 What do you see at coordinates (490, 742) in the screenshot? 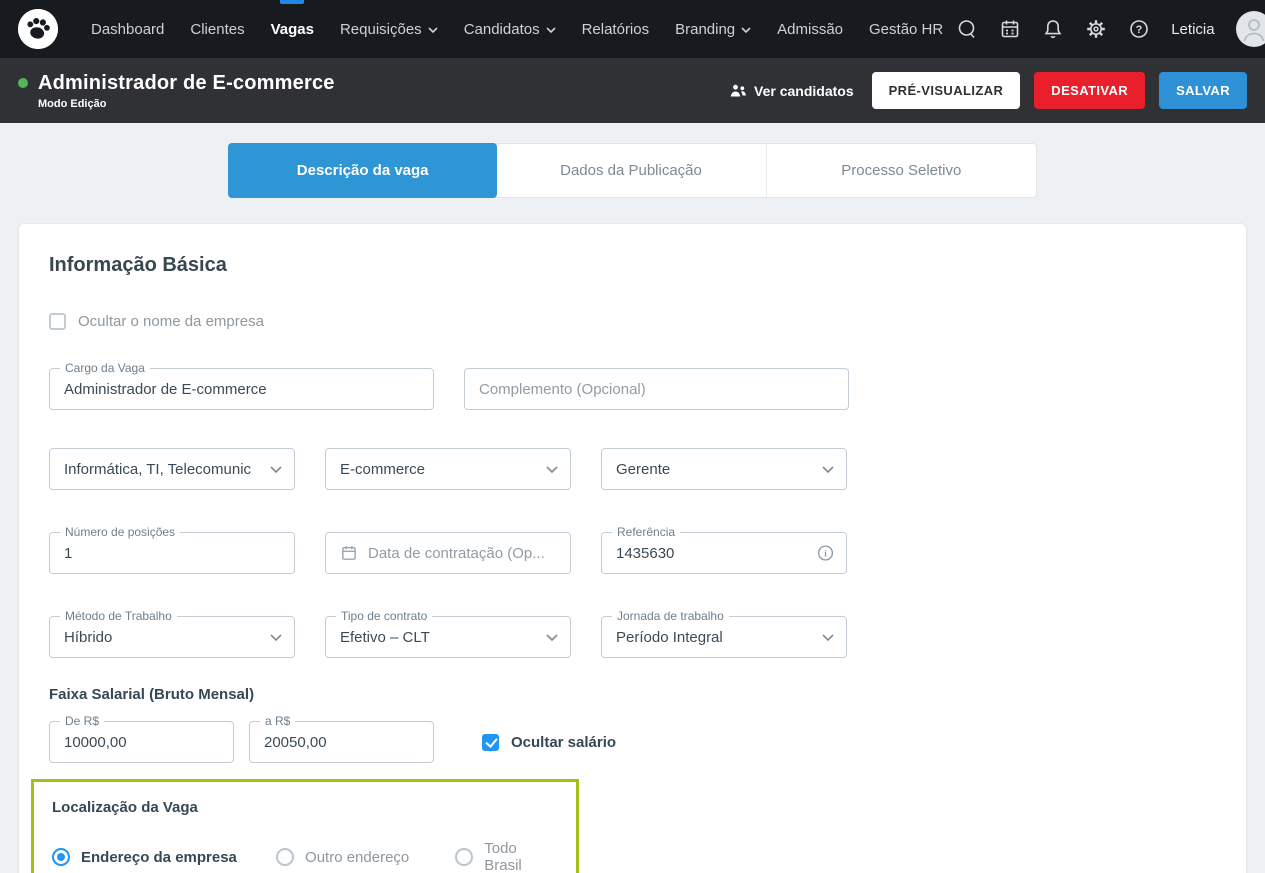
I see `ocultar-salario-checkbox` at bounding box center [490, 742].